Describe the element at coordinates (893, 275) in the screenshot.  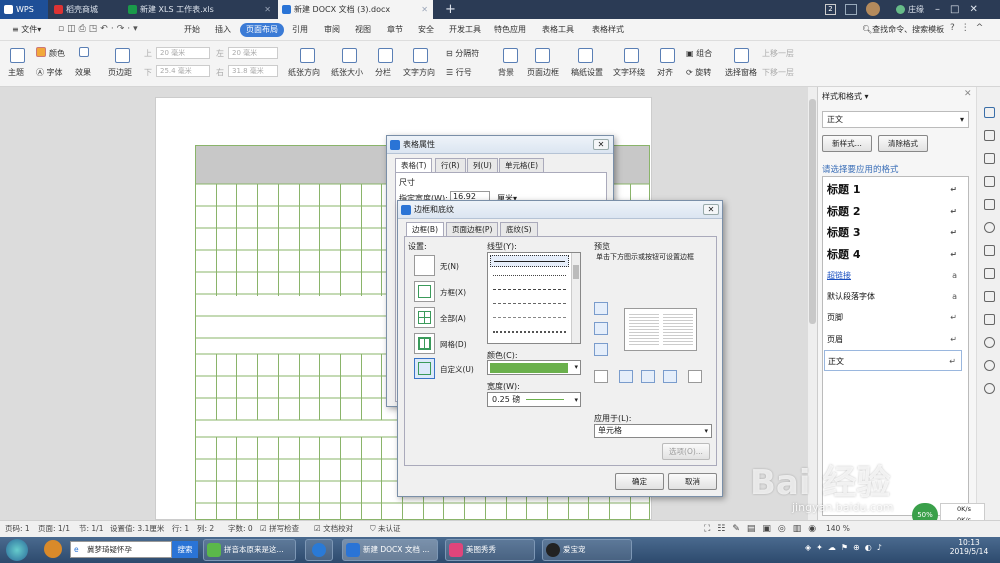
I see `style-item-hyperlink: 超链接 a` at that location.